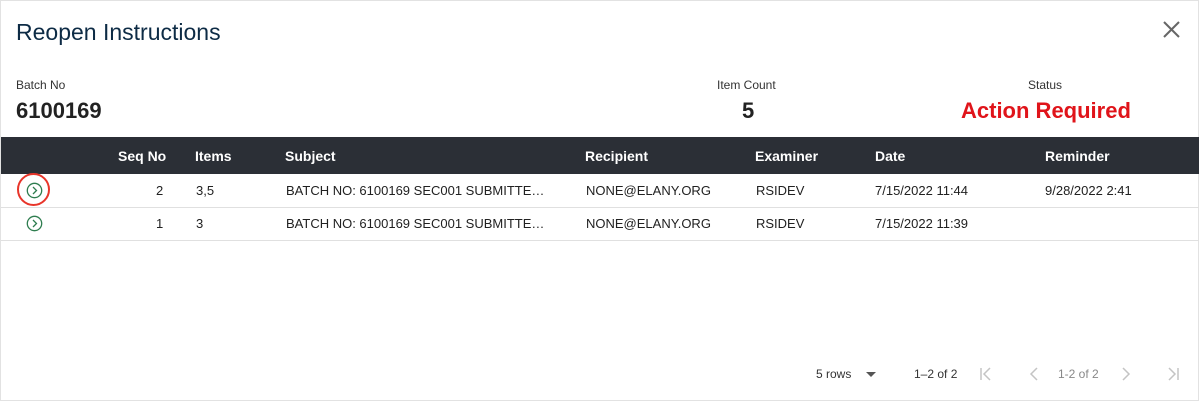 The height and width of the screenshot is (401, 1199). Describe the element at coordinates (986, 374) in the screenshot. I see `first-page-icon` at that location.